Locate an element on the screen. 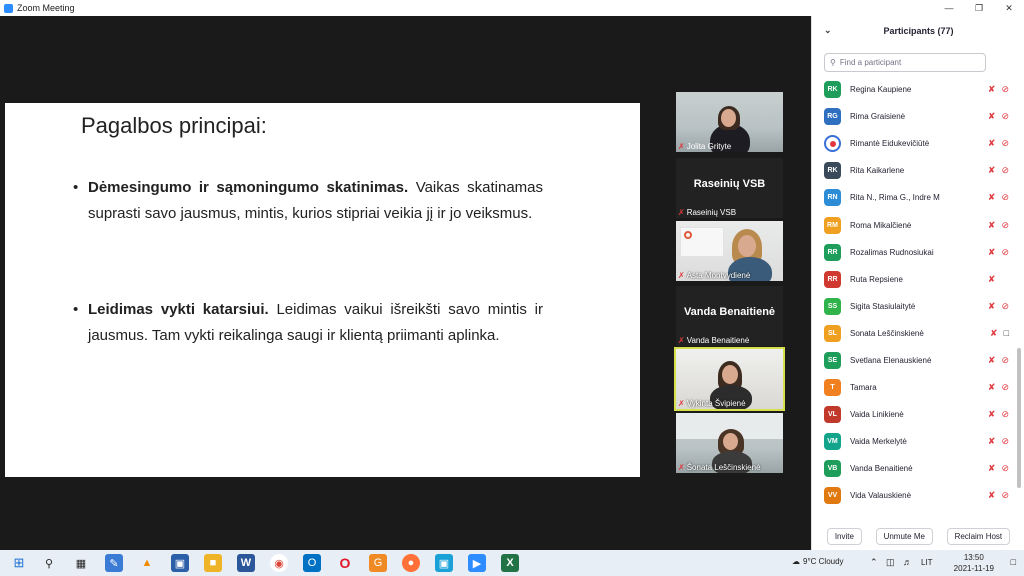 This screenshot has width=1024, height=576. vlc-icon: ▲ is located at coordinates (147, 563).